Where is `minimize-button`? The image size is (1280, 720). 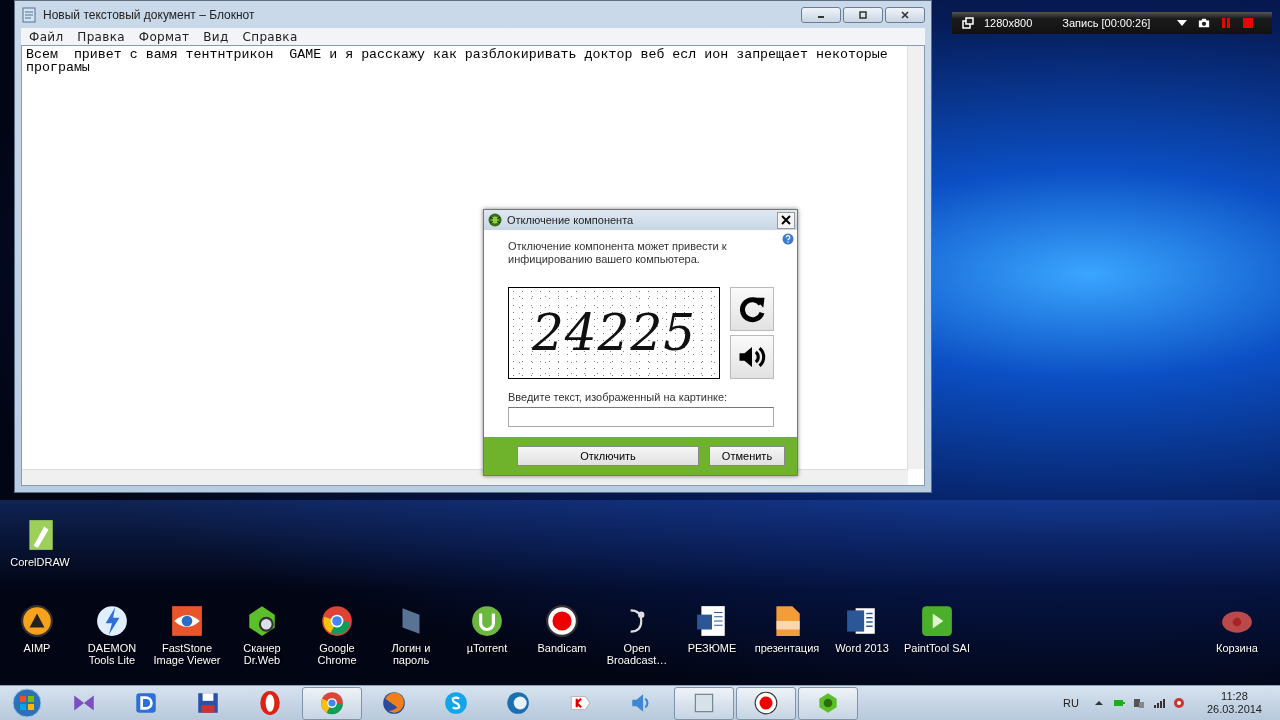 minimize-button is located at coordinates (821, 15).